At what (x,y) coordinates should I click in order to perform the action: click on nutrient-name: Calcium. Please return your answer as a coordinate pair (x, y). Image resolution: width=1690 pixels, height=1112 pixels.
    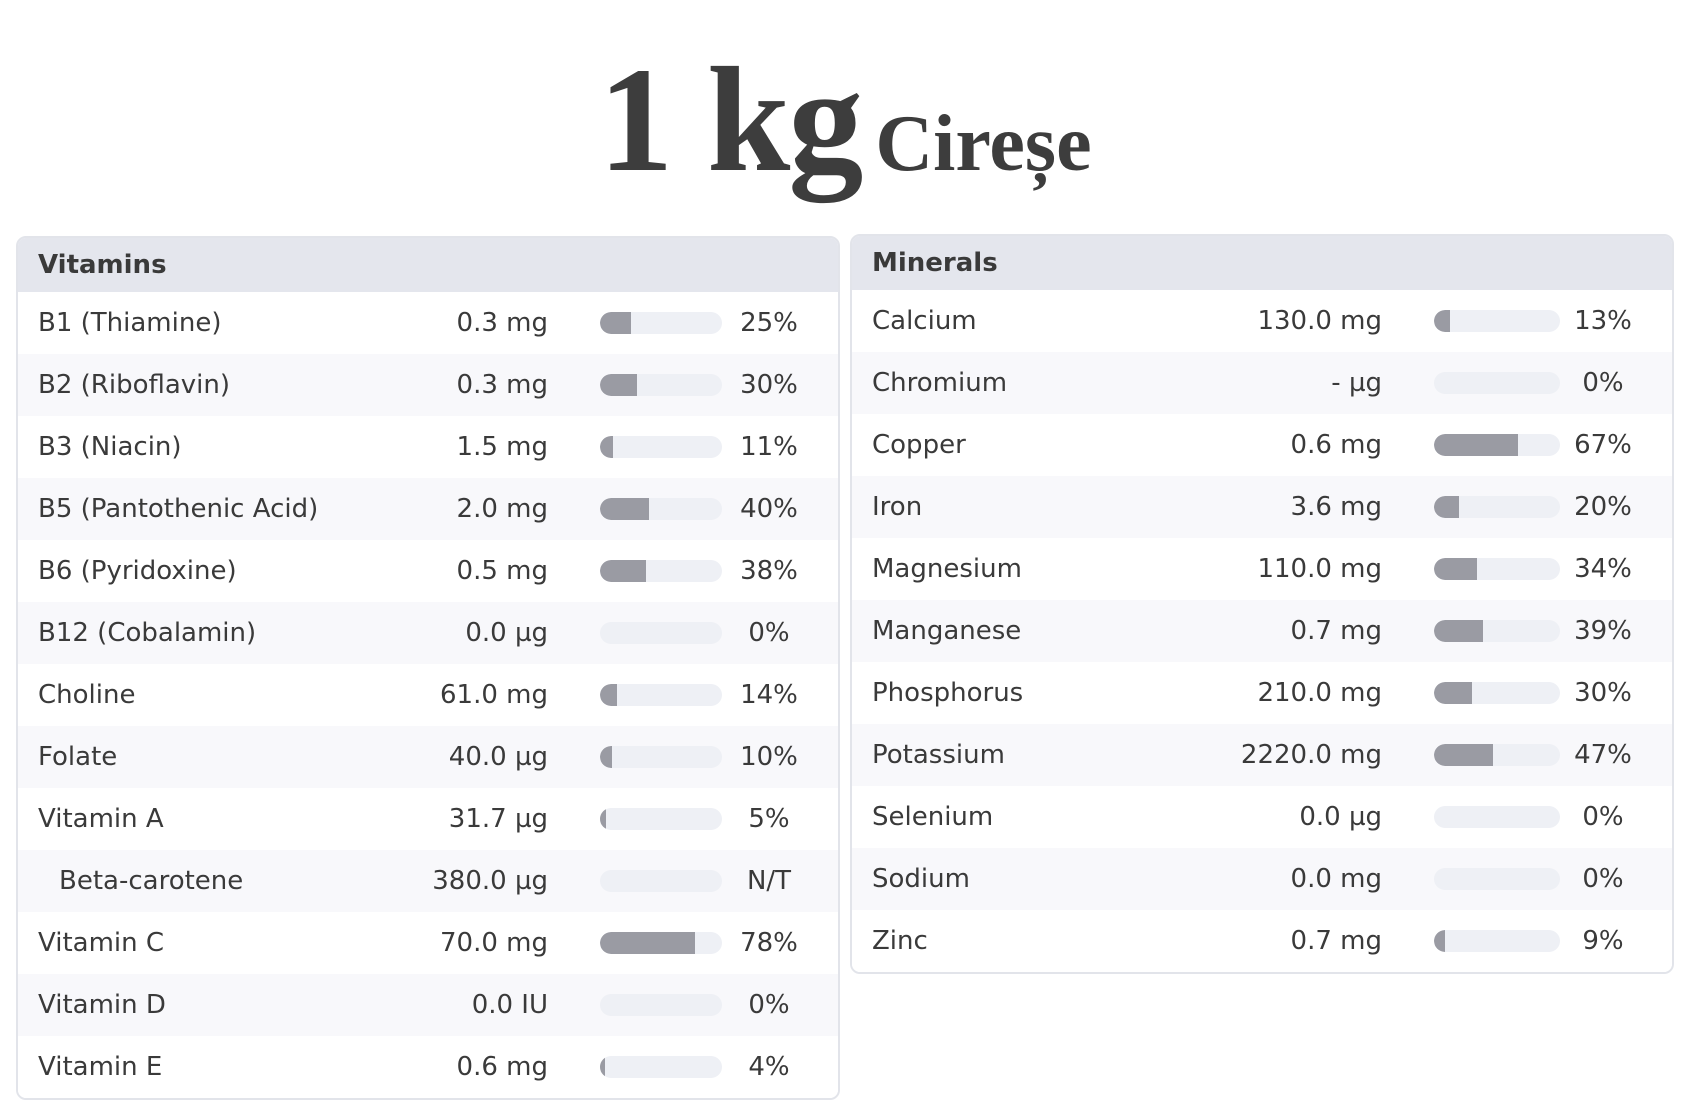
    Looking at the image, I should click on (924, 321).